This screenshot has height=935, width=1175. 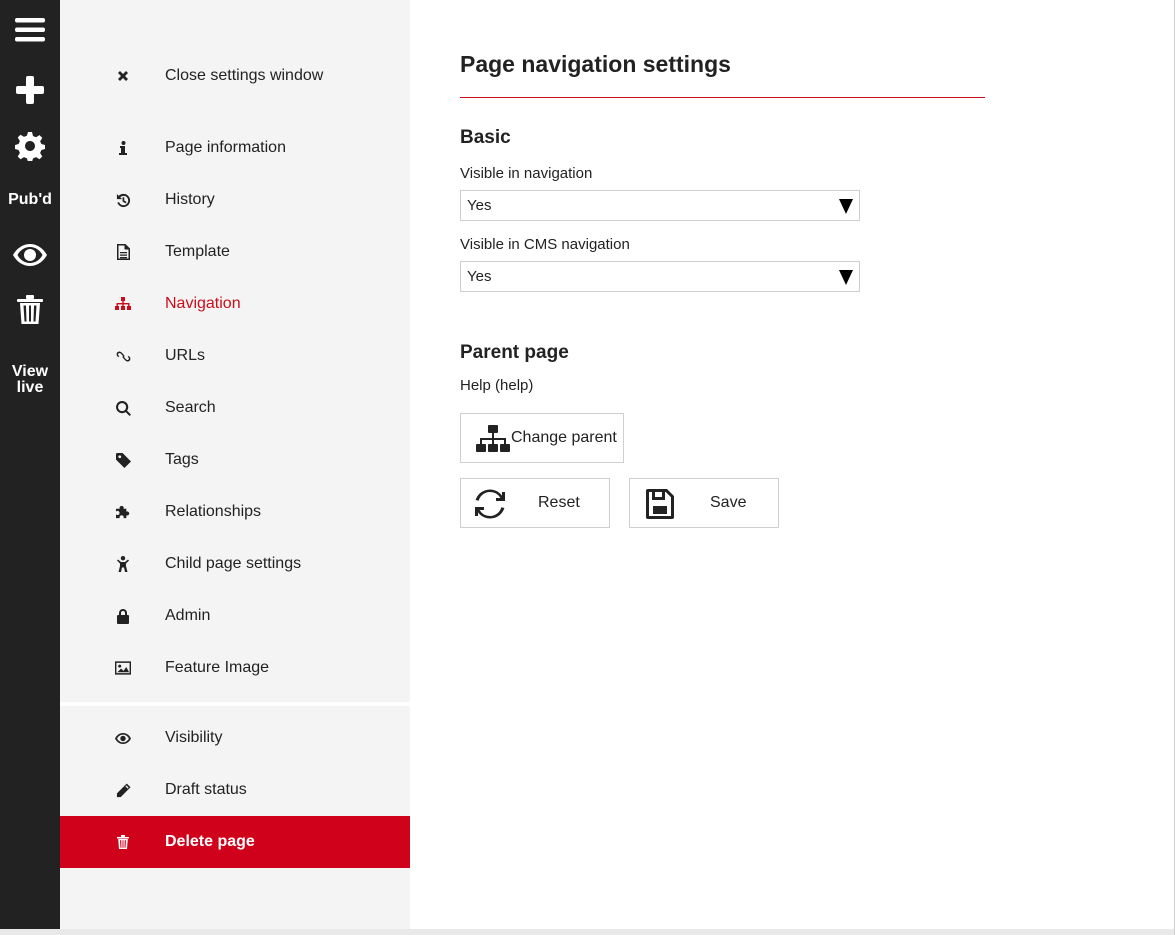 I want to click on title-divider, so click(x=722, y=97).